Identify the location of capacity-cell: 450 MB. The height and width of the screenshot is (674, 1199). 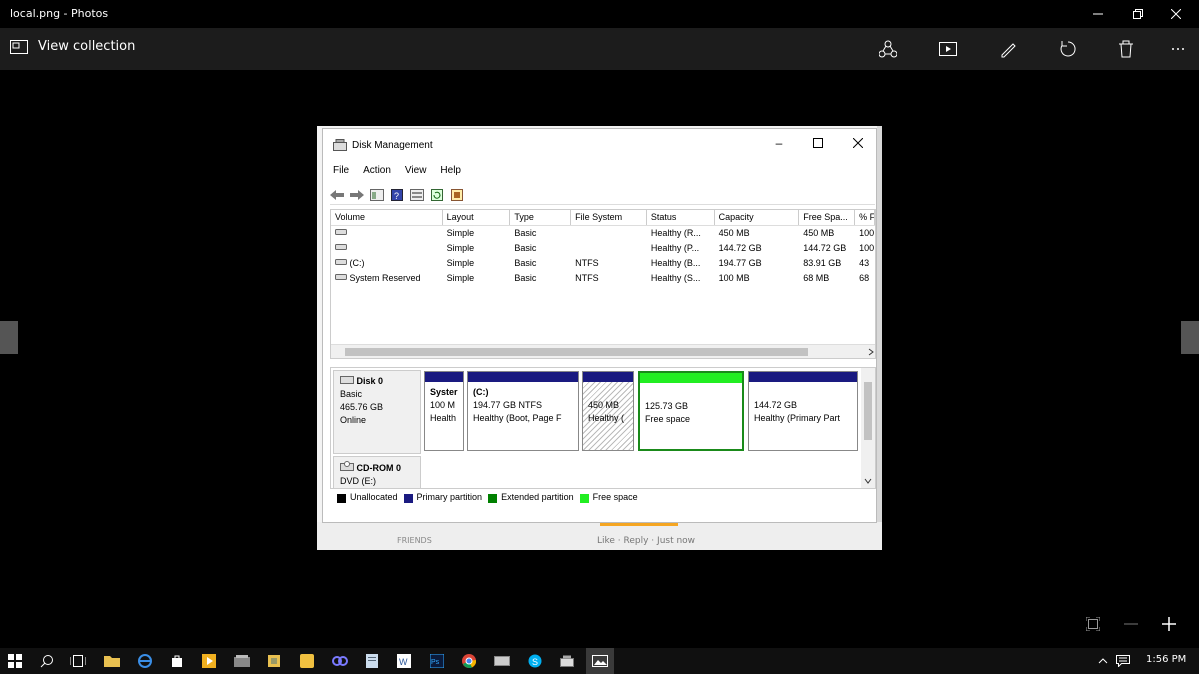
(734, 233).